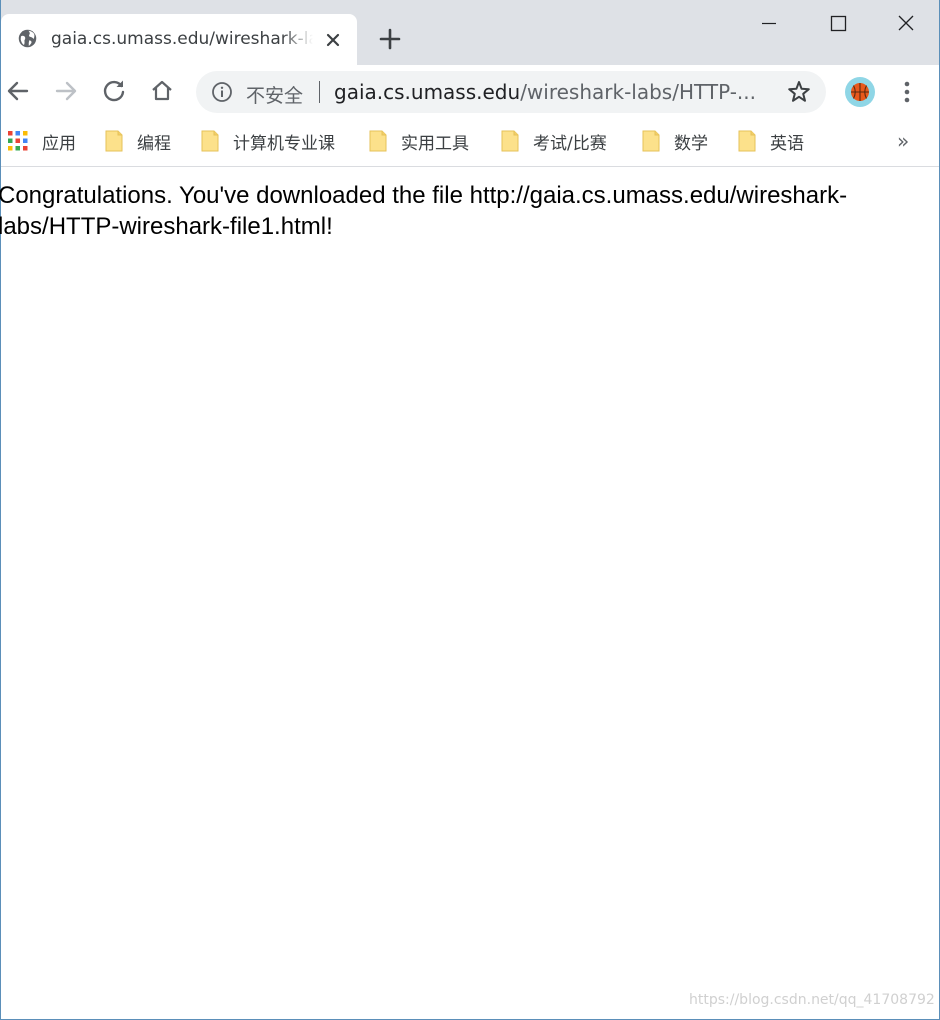  Describe the element at coordinates (906, 24) in the screenshot. I see `window-close-icon` at that location.